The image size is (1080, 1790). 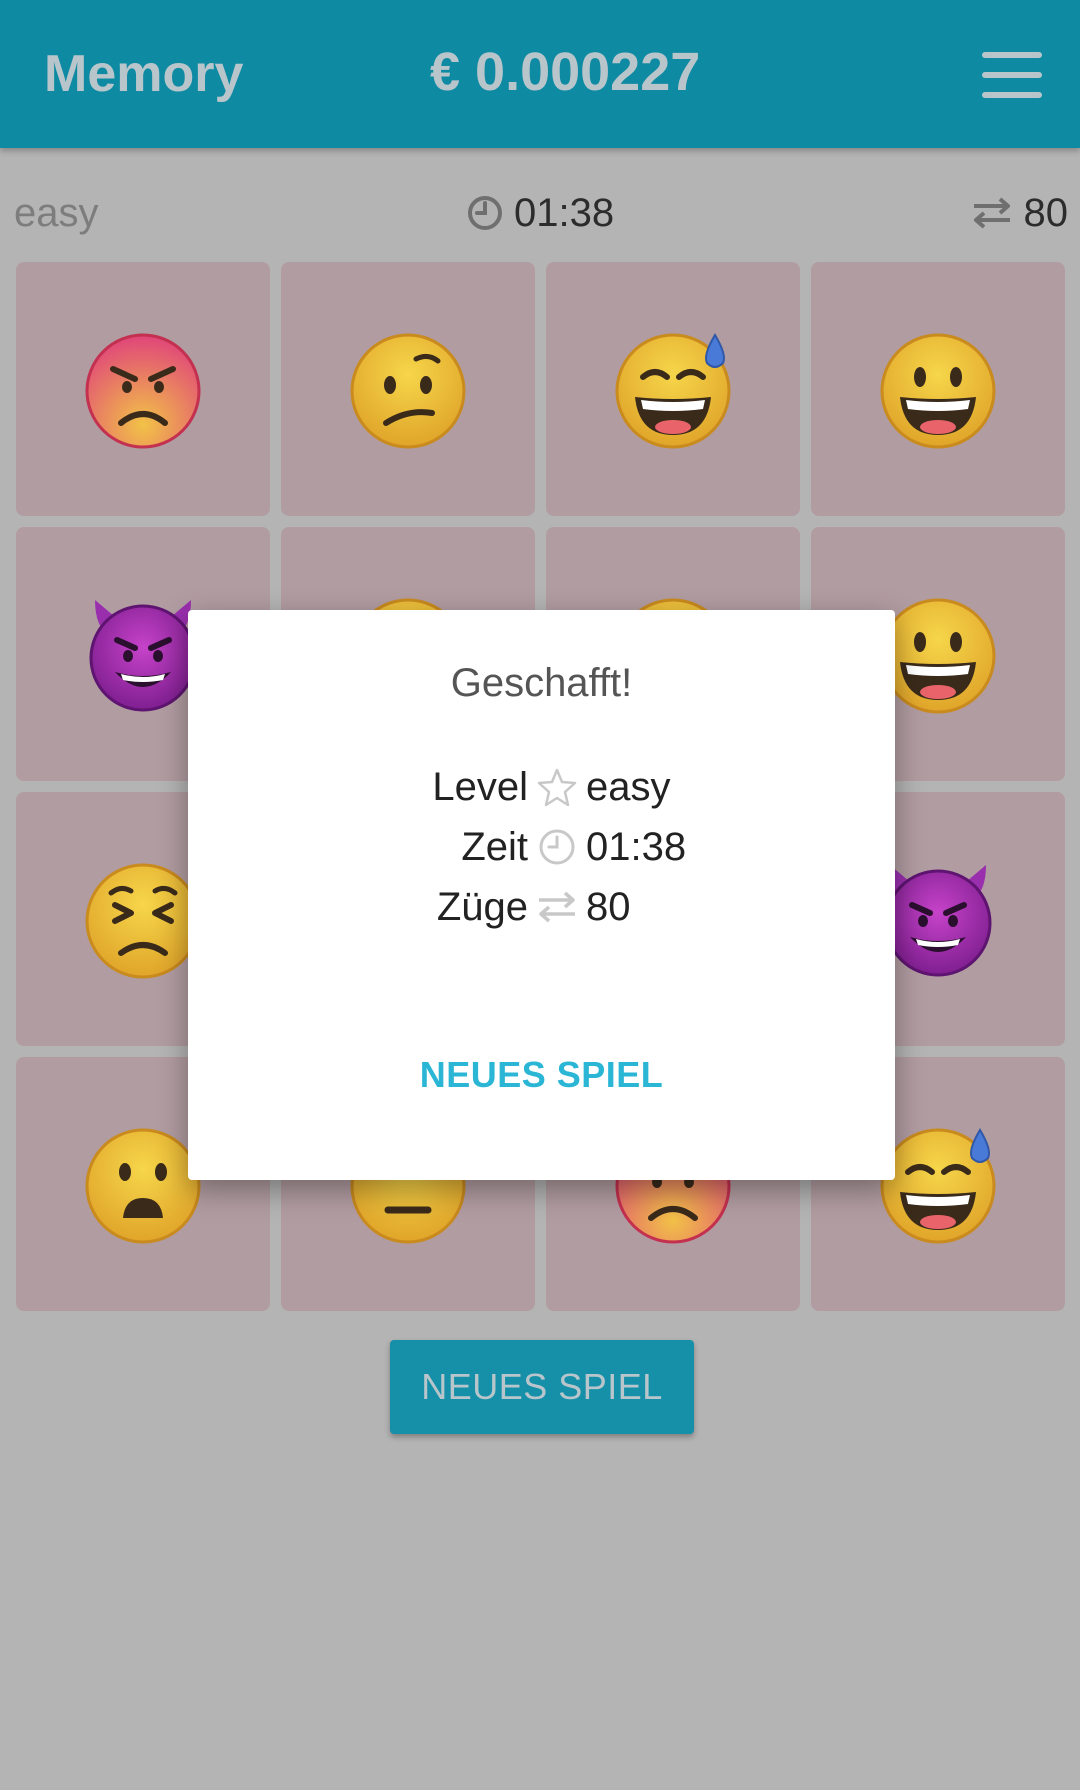 I want to click on dialog-row-time: Zeit 01:38, so click(x=557, y=847).